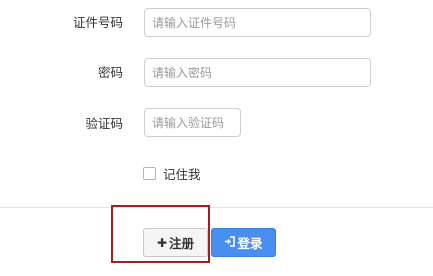 Image resolution: width=433 pixels, height=276 pixels. What do you see at coordinates (160, 234) in the screenshot?
I see `register-highlight-box` at bounding box center [160, 234].